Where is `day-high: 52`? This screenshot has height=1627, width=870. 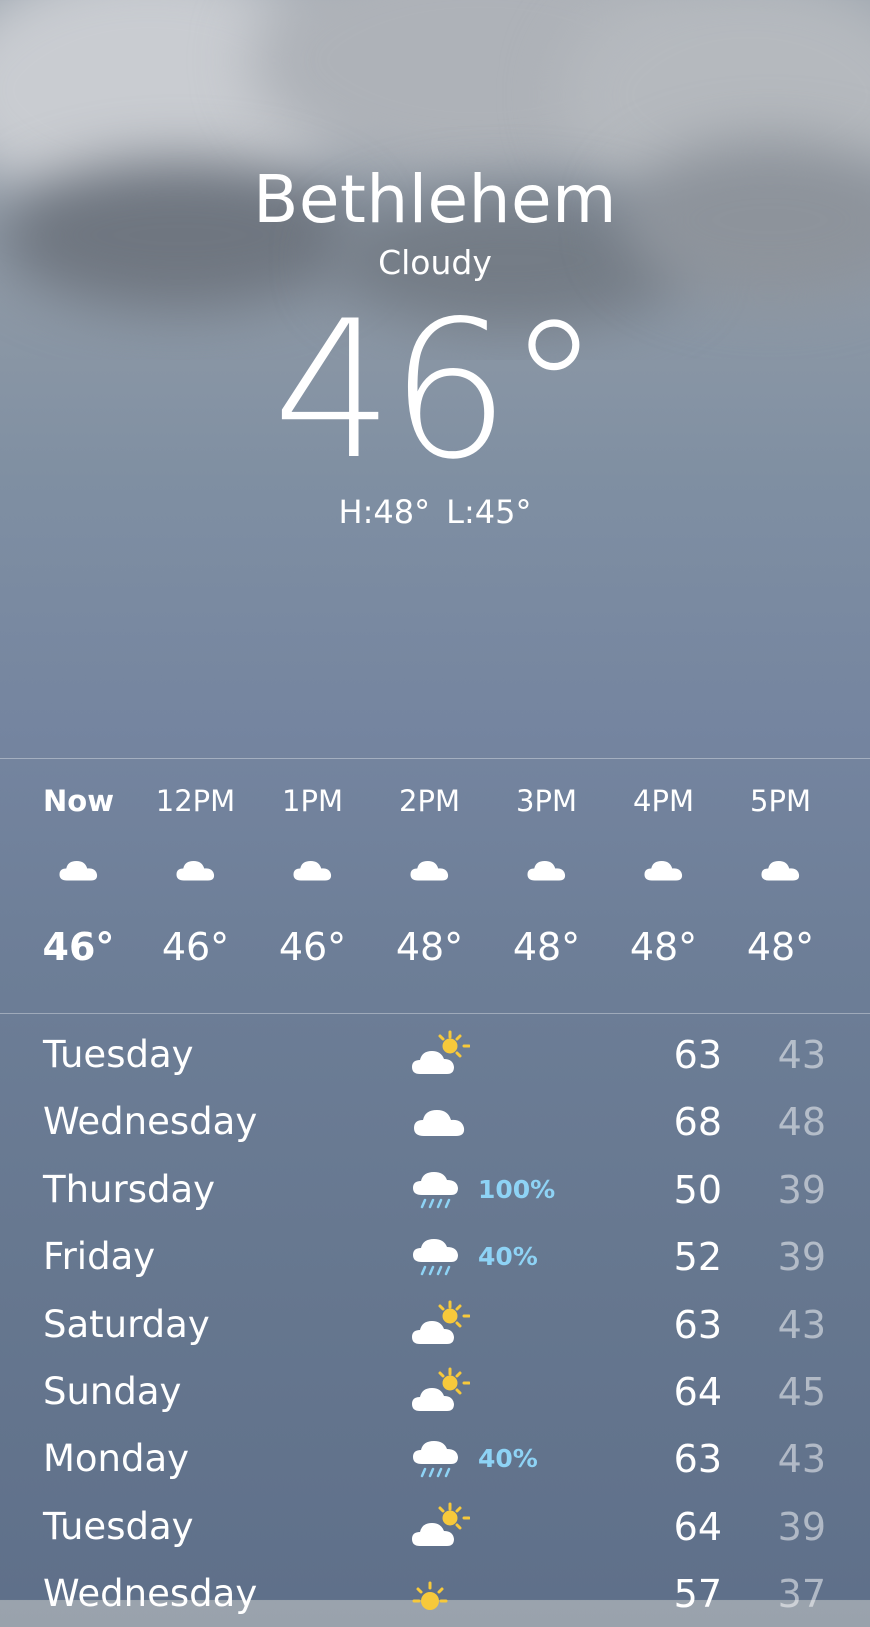 day-high: 52 is located at coordinates (697, 1257).